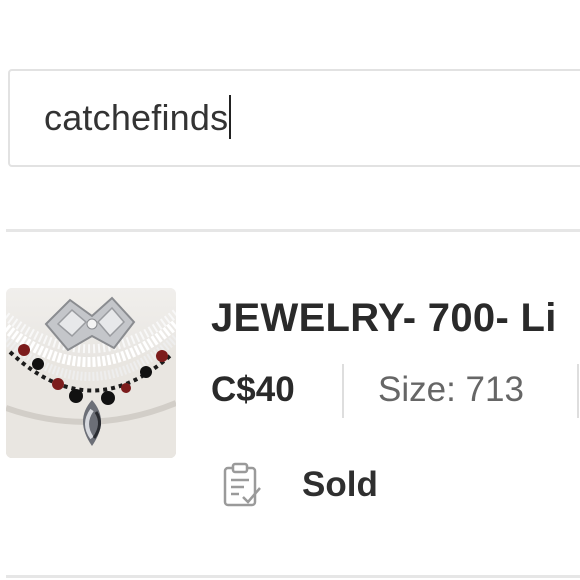 The image size is (580, 580). Describe the element at coordinates (451, 389) in the screenshot. I see `listing-size: Size: 713` at that location.